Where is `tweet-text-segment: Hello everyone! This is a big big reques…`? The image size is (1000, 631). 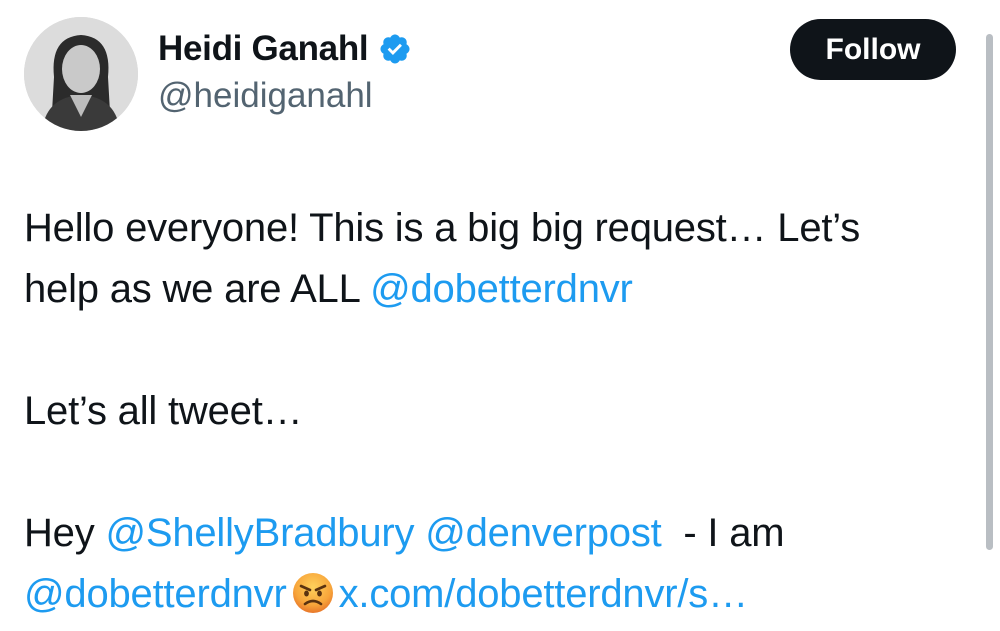 tweet-text-segment: Hello everyone! This is a big big reques… is located at coordinates (442, 228).